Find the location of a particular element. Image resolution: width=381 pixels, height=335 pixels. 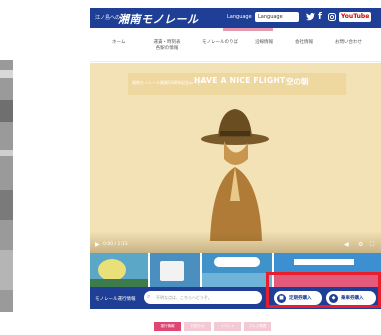

search-input: ⌕ 不明な点は、こちらへどうぞ。 is located at coordinates (203, 297).